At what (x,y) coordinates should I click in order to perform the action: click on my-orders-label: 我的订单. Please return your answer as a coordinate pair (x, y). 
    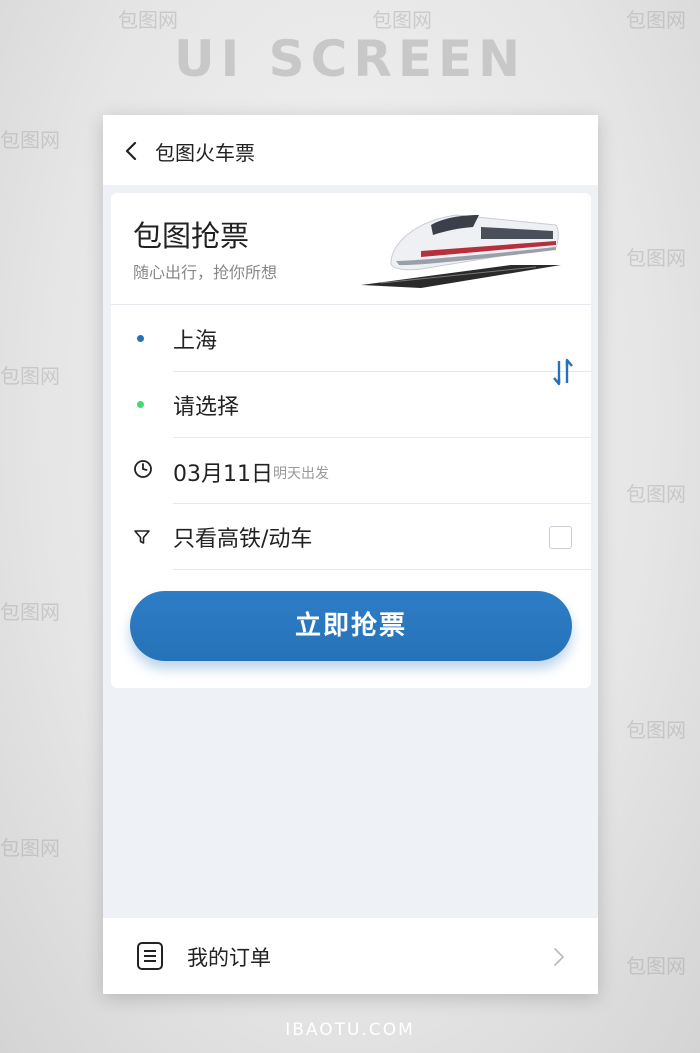
    Looking at the image, I should click on (229, 957).